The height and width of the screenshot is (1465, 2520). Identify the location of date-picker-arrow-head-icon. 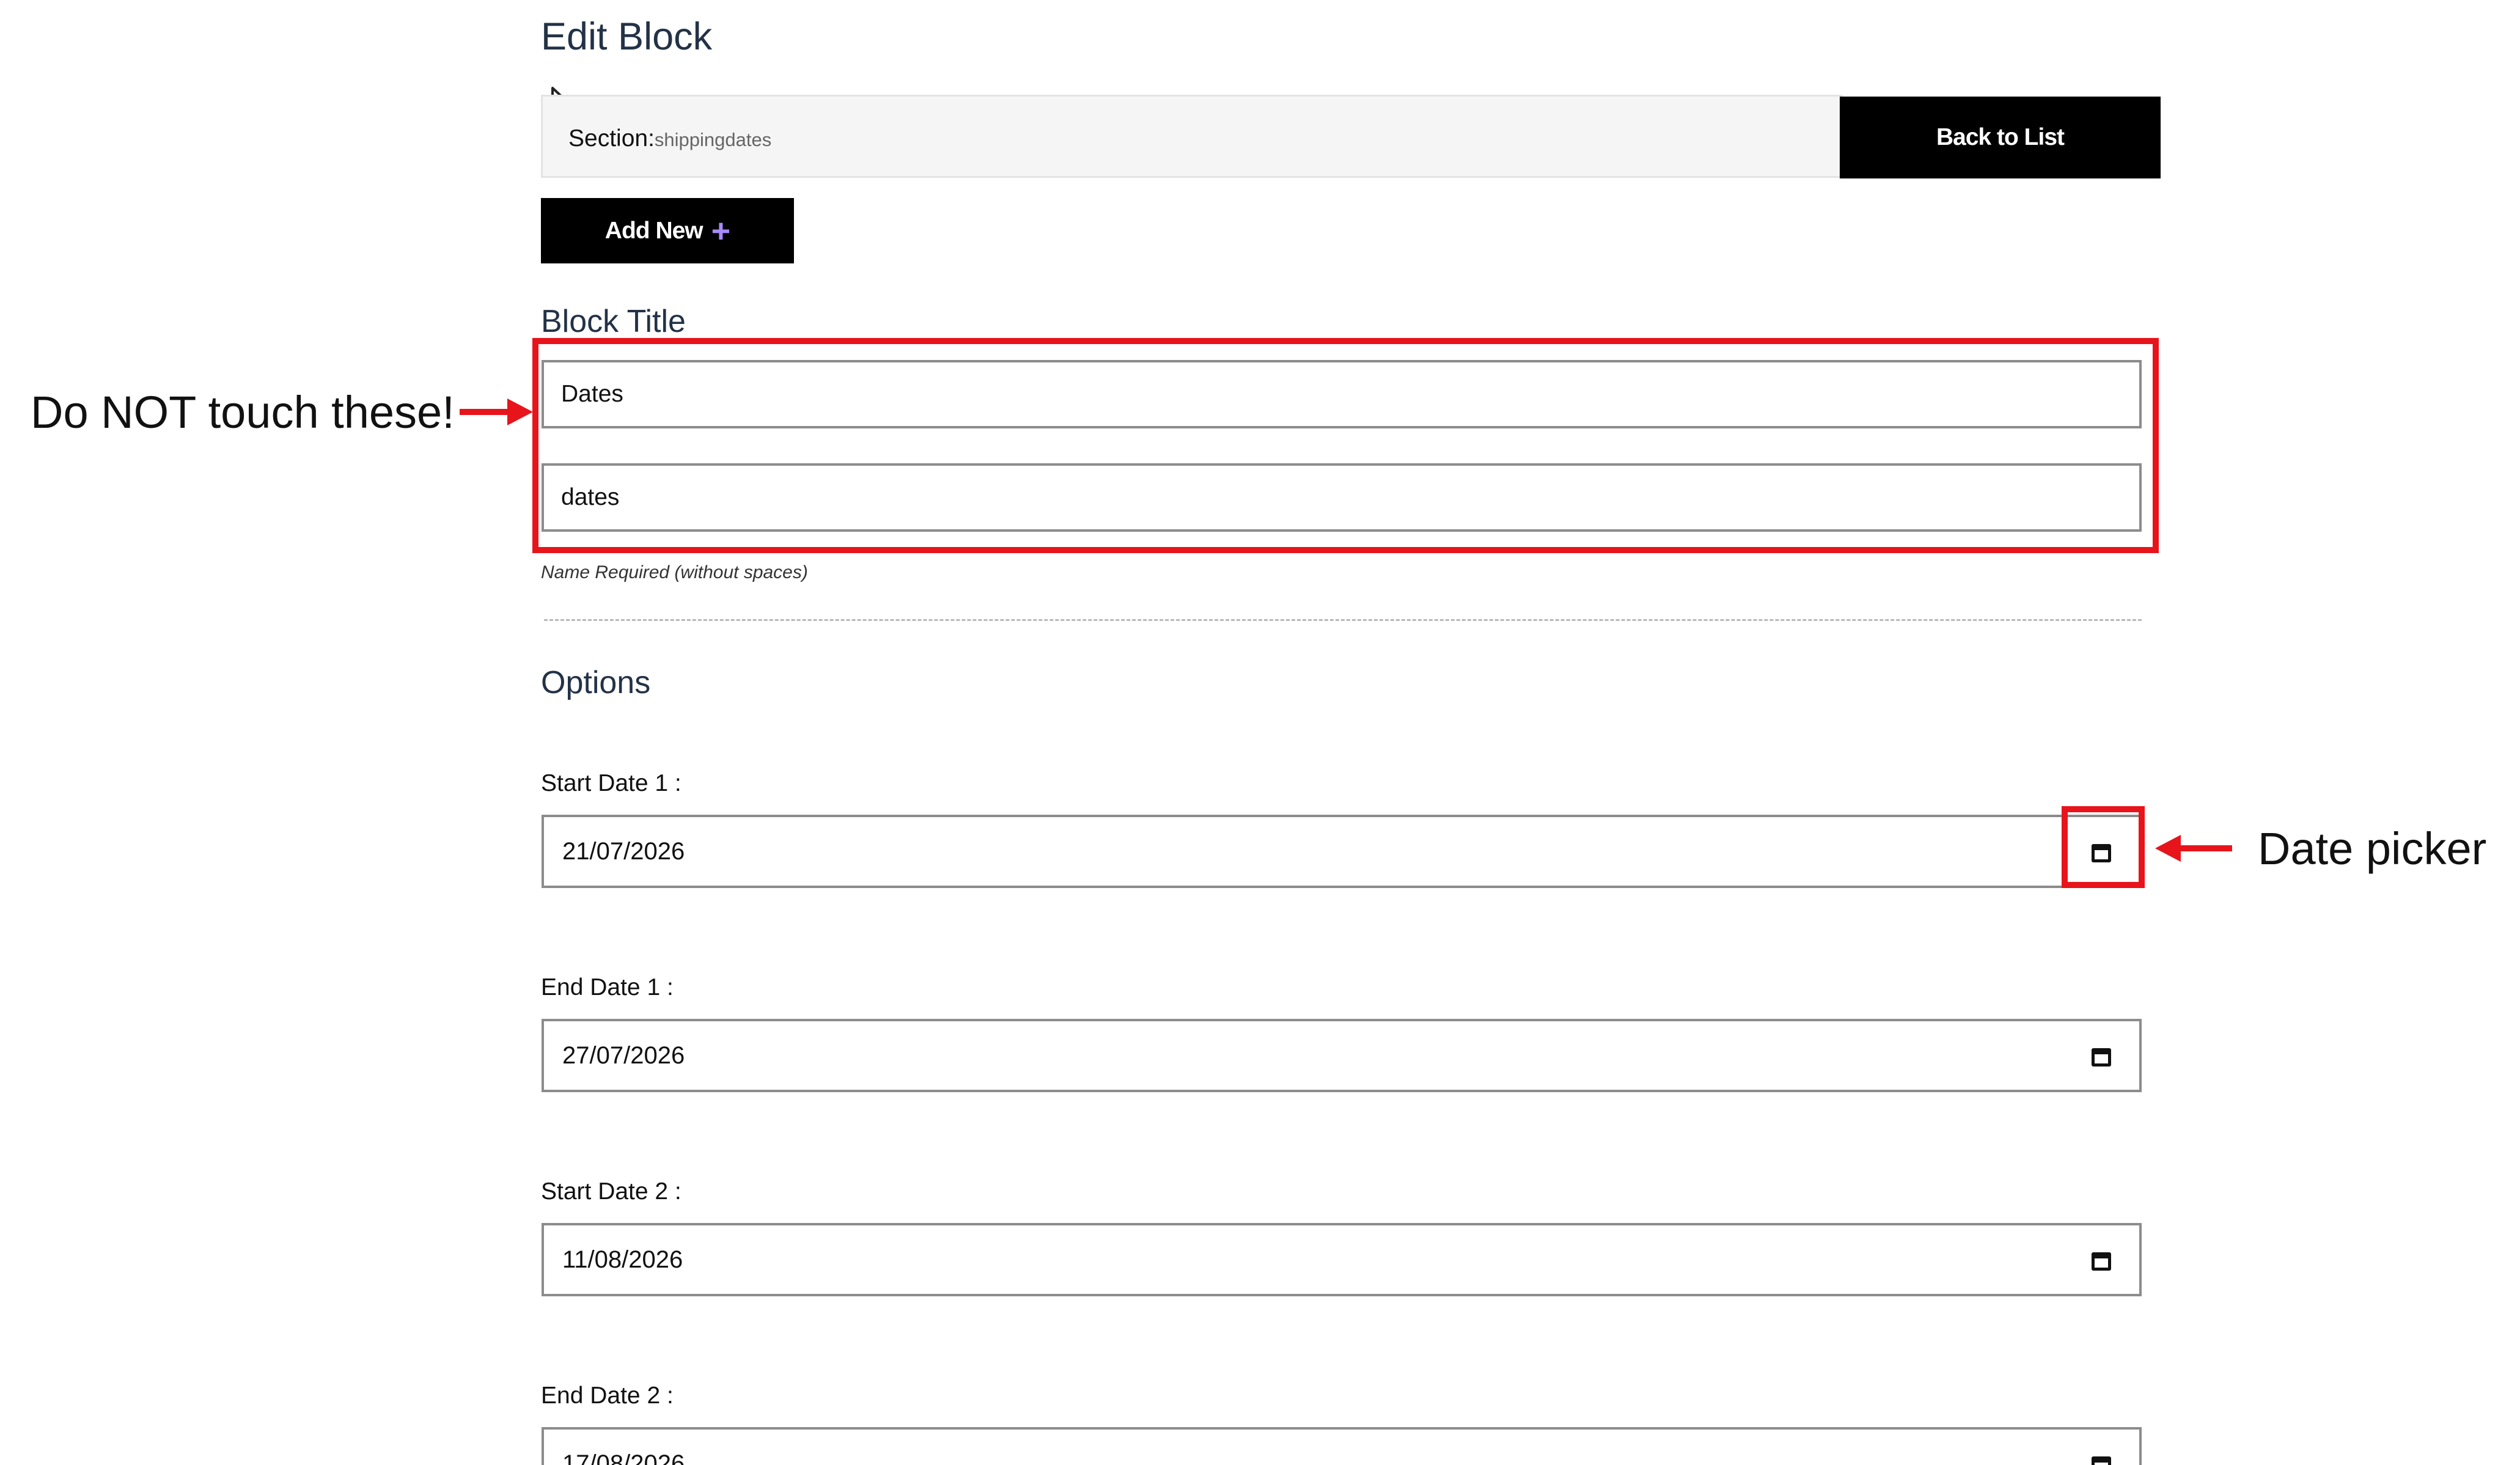
(2168, 849).